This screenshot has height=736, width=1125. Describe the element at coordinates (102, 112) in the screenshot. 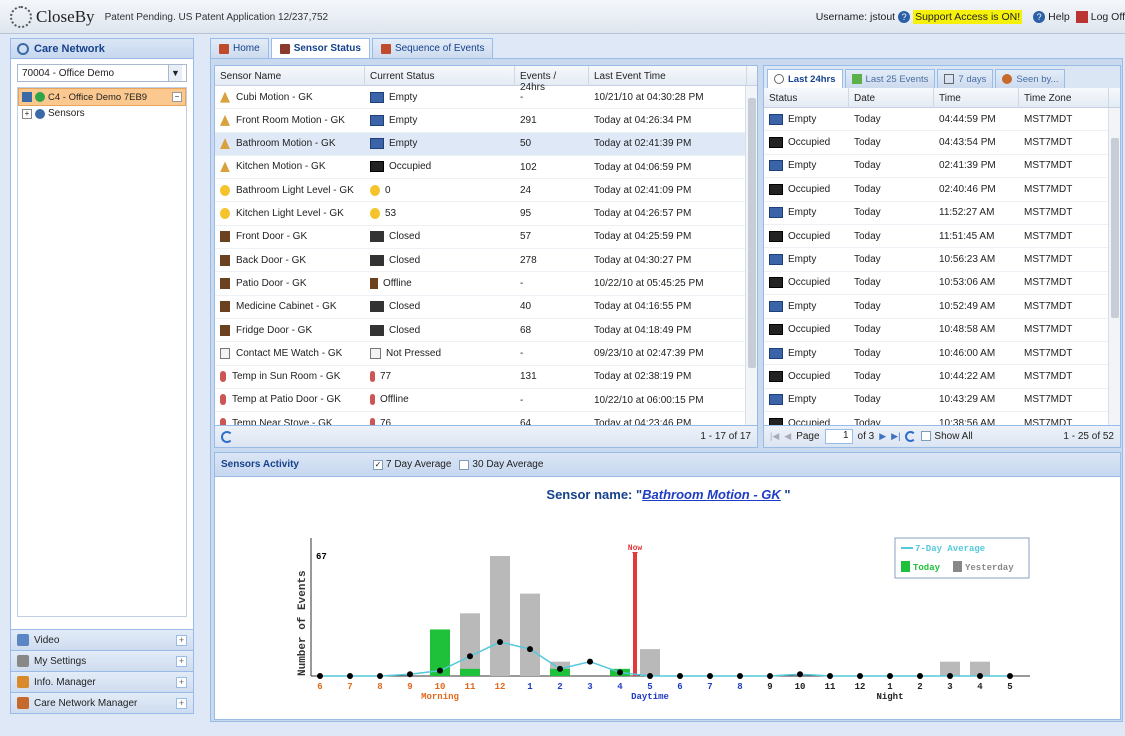

I see `tree-node-sensors: + Sensors` at that location.